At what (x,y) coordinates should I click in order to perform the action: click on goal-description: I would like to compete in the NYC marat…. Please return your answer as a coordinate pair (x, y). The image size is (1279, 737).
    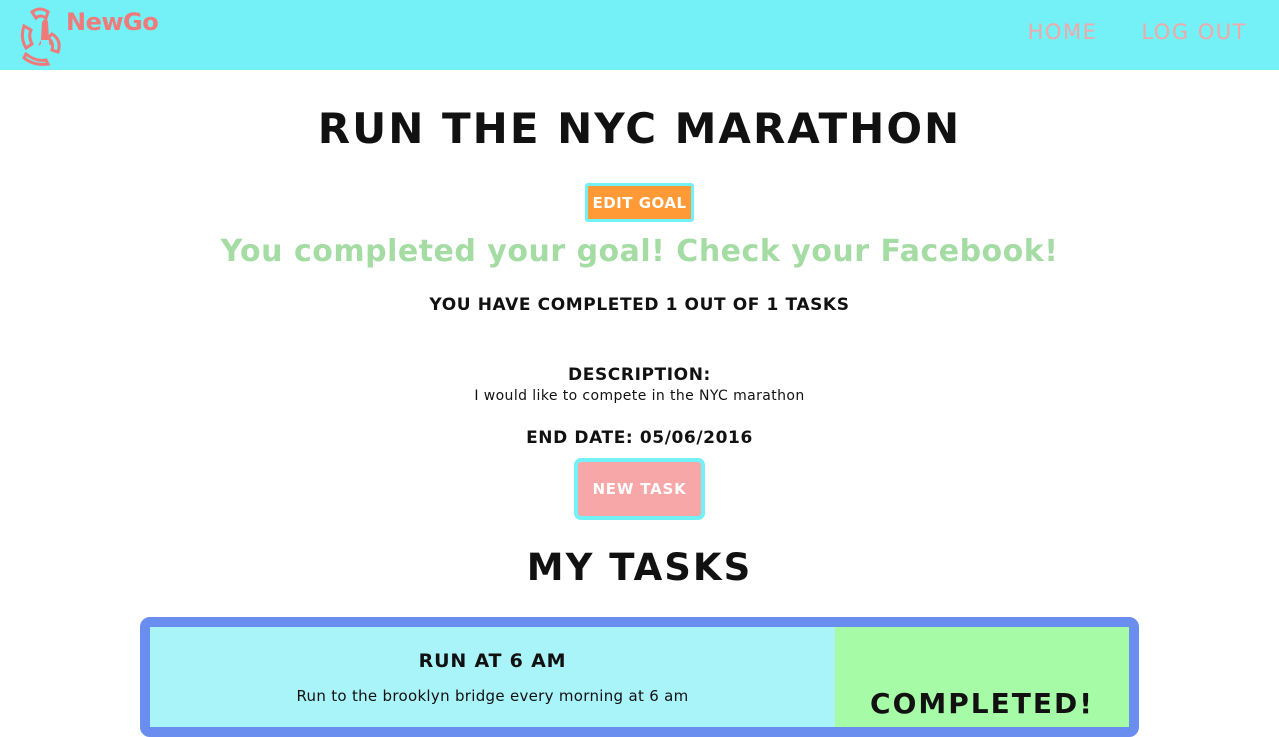
    Looking at the image, I should click on (639, 396).